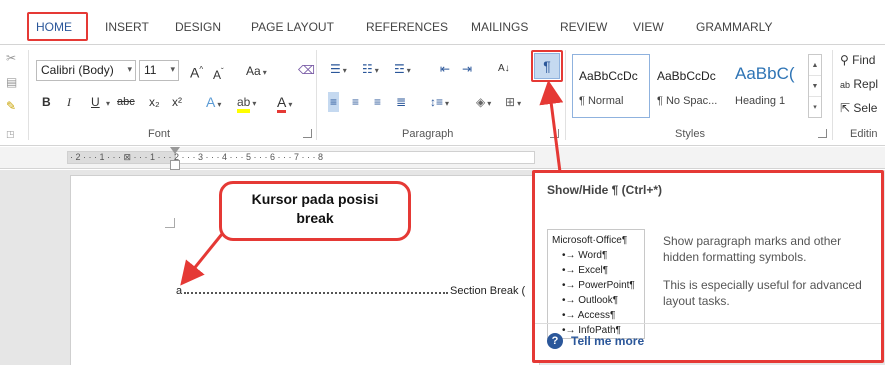  What do you see at coordinates (648, 27) in the screenshot?
I see `tab-view: VIEW` at bounding box center [648, 27].